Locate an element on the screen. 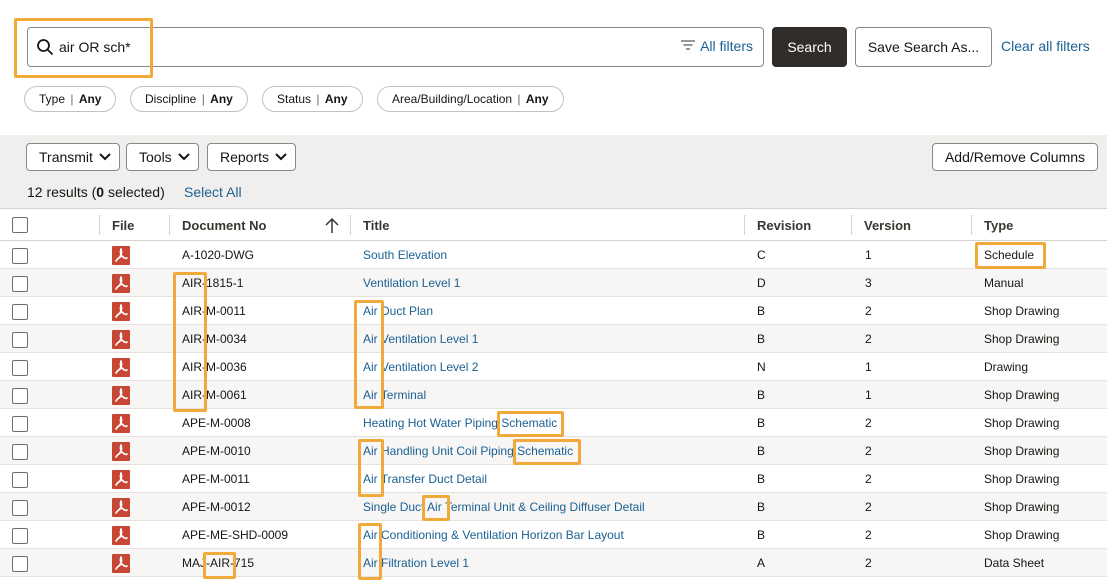 The width and height of the screenshot is (1107, 586). column-header-title: Title is located at coordinates (376, 224).